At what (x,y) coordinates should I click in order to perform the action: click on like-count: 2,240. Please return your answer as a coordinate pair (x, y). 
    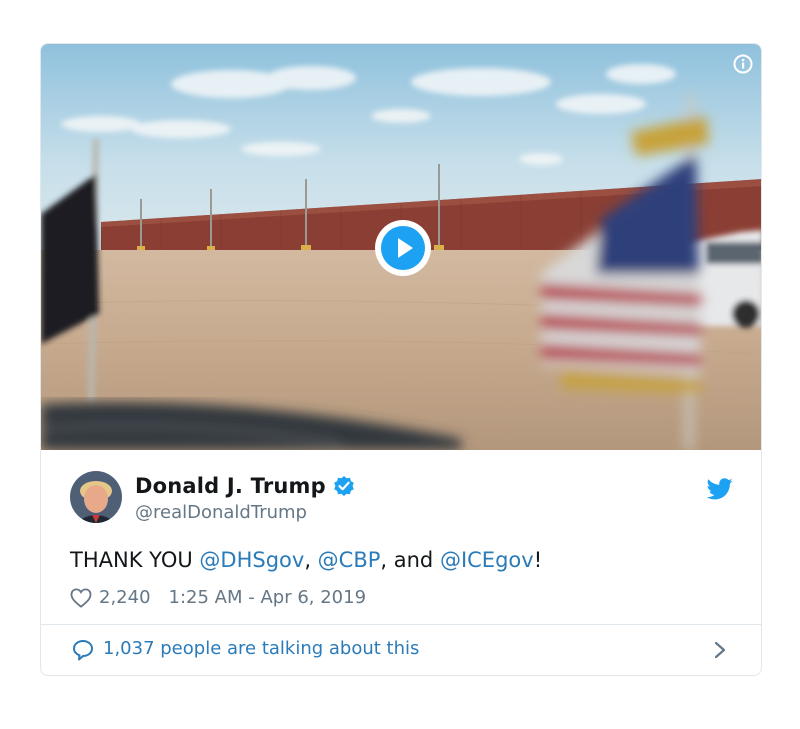
    Looking at the image, I should click on (125, 597).